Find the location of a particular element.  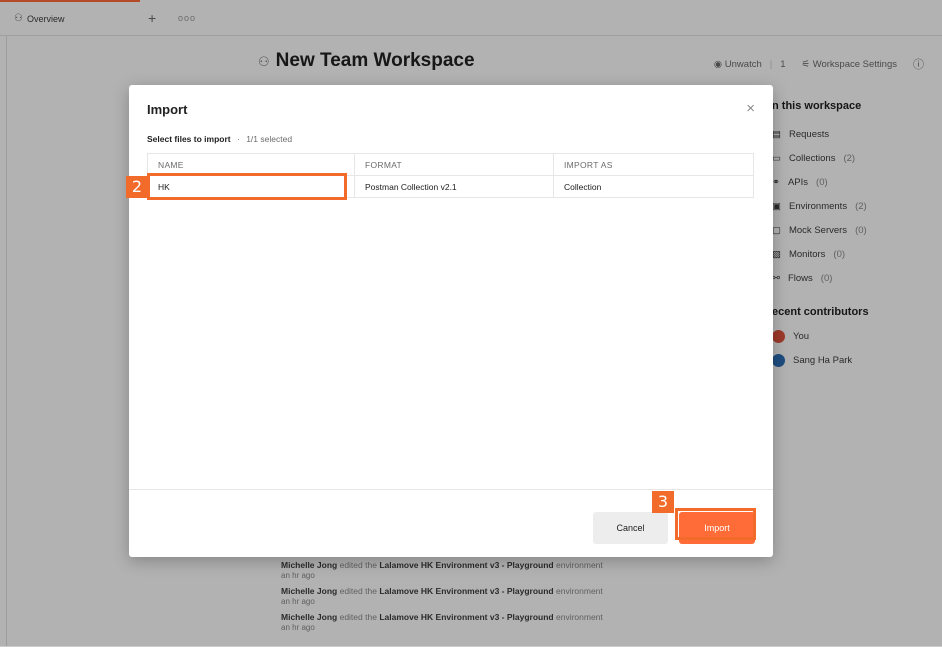

dialog-title: Import is located at coordinates (167, 109).